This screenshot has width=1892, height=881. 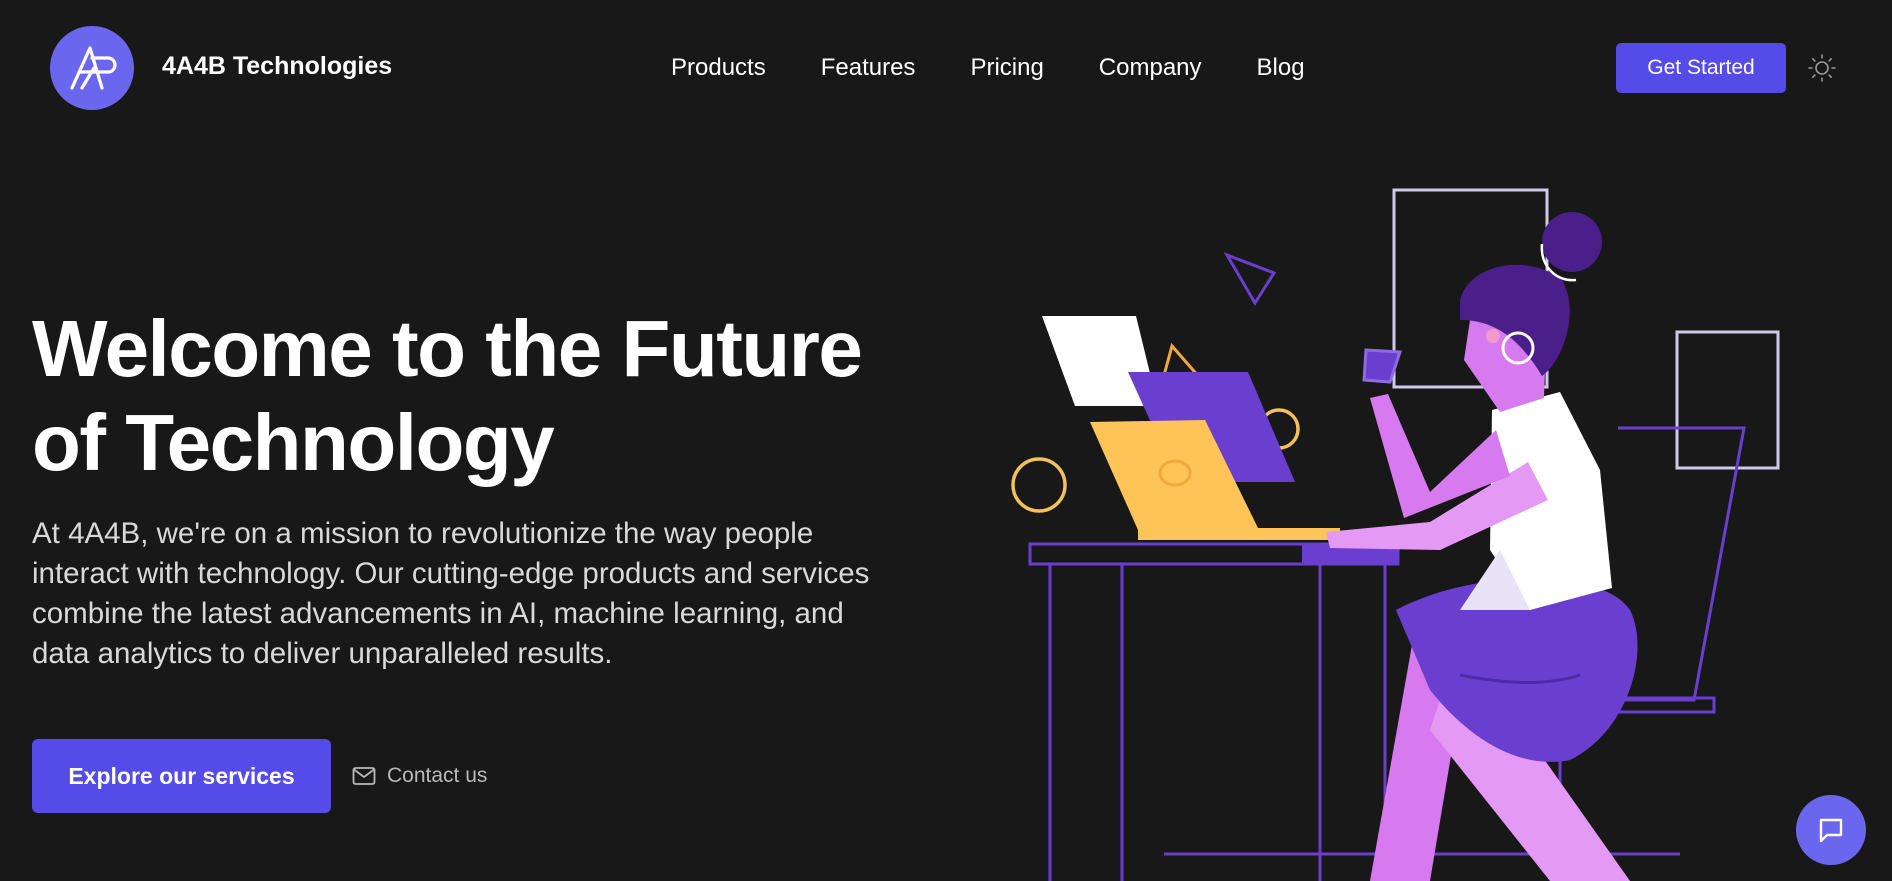 I want to click on nav-products: Products, so click(x=718, y=68).